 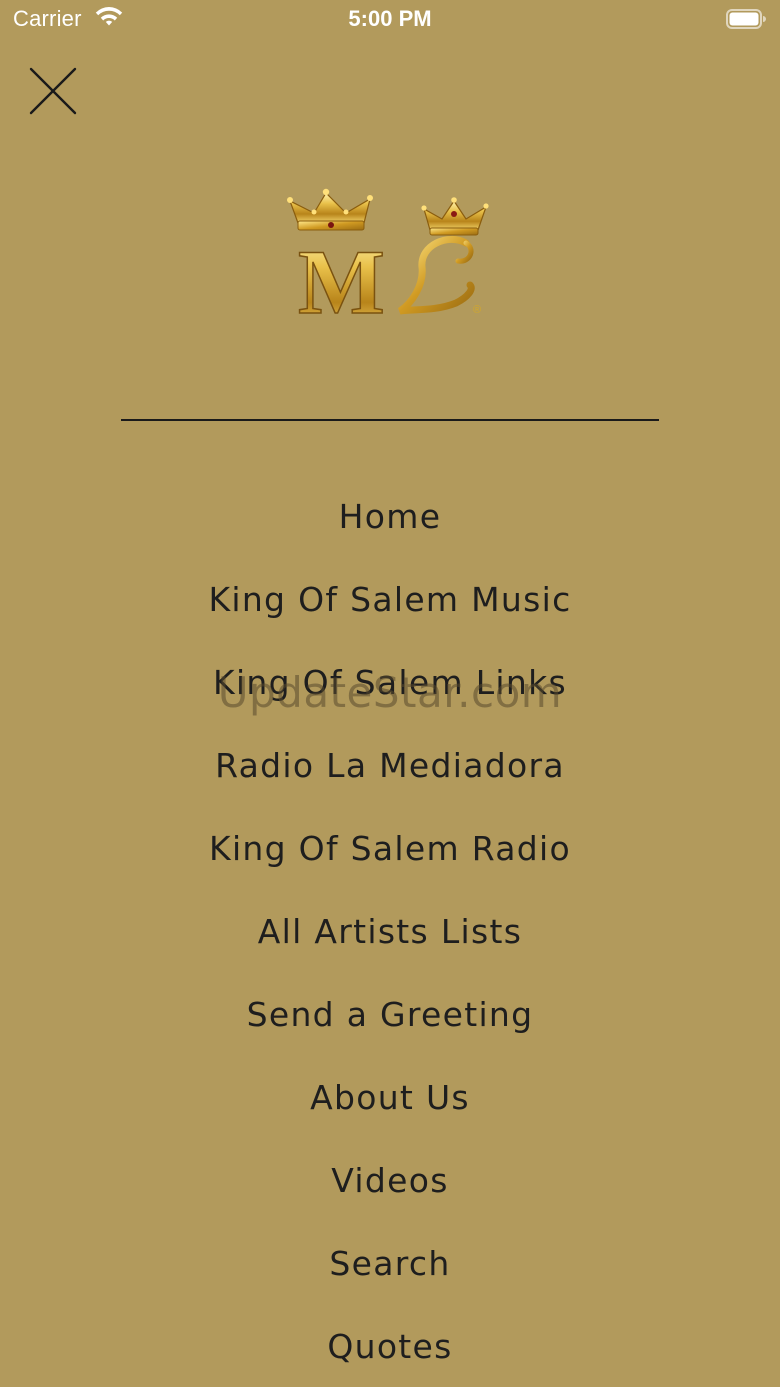 I want to click on menu-item-king-of-salem-music: King Of Salem Music, so click(x=390, y=600).